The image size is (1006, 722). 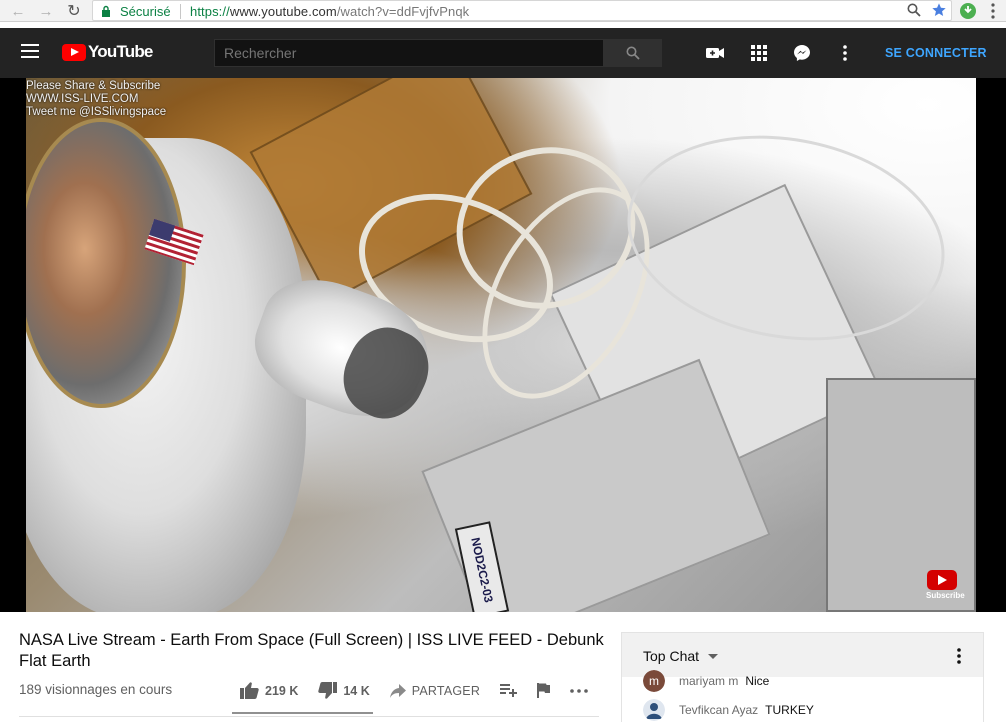 What do you see at coordinates (942, 580) in the screenshot?
I see `subscribe-play-icon` at bounding box center [942, 580].